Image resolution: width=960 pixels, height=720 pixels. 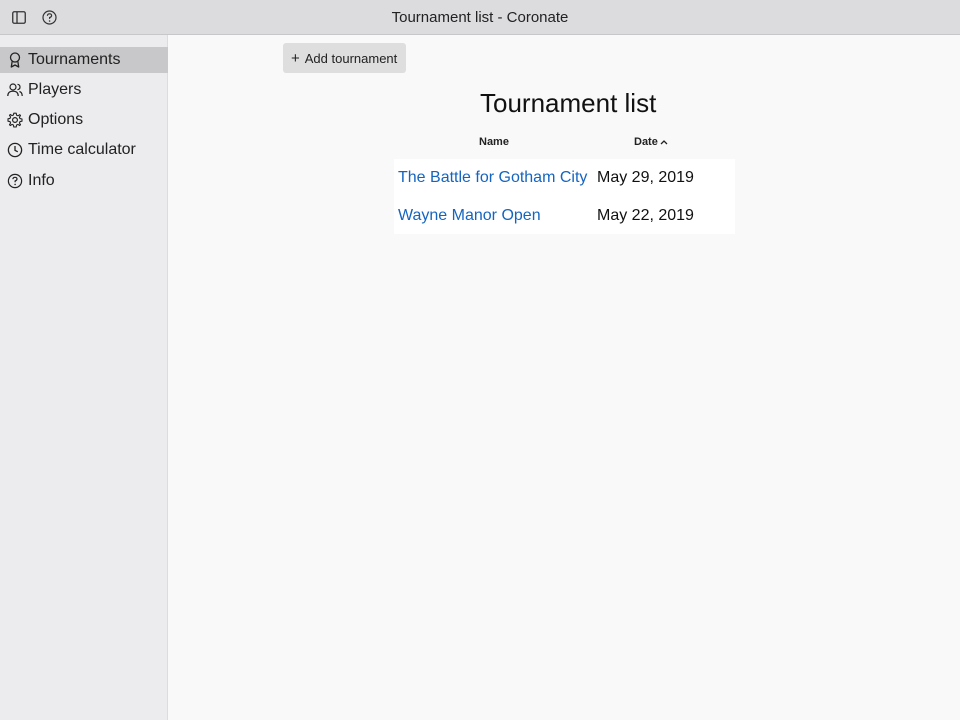 What do you see at coordinates (55, 89) in the screenshot?
I see `sidebar-item-label: Players` at bounding box center [55, 89].